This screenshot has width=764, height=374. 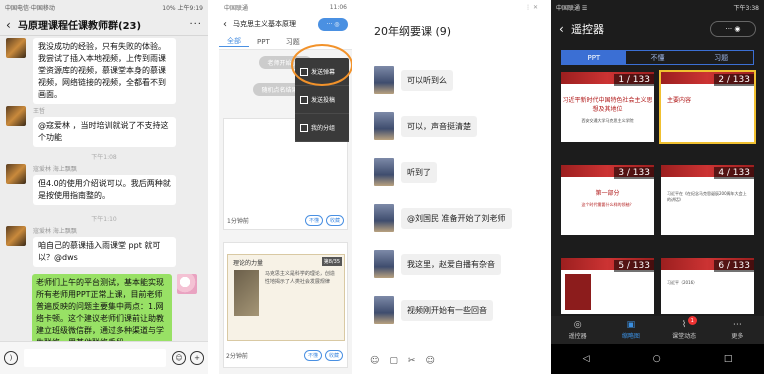 I want to click on carrier-text: 中国电信·中国移动, so click(x=30, y=8).